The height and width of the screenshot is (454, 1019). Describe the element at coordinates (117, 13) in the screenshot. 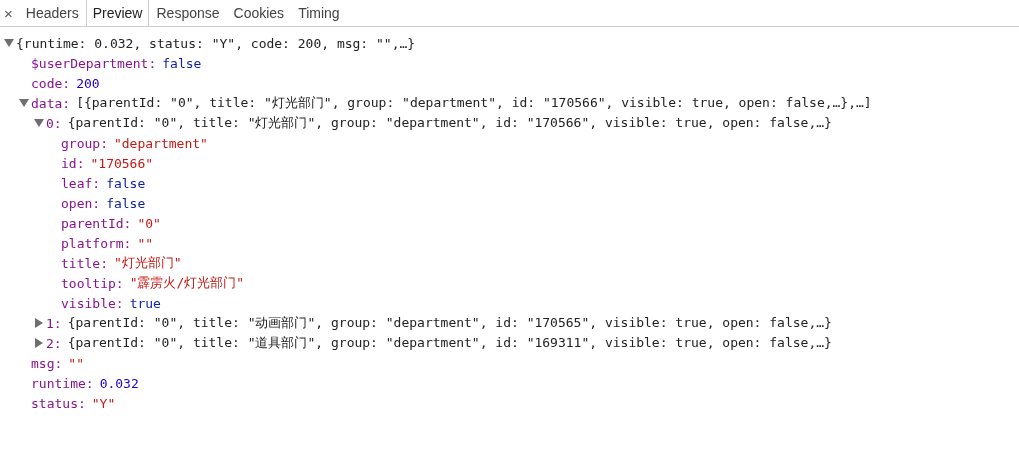

I see `tab: Preview` at that location.